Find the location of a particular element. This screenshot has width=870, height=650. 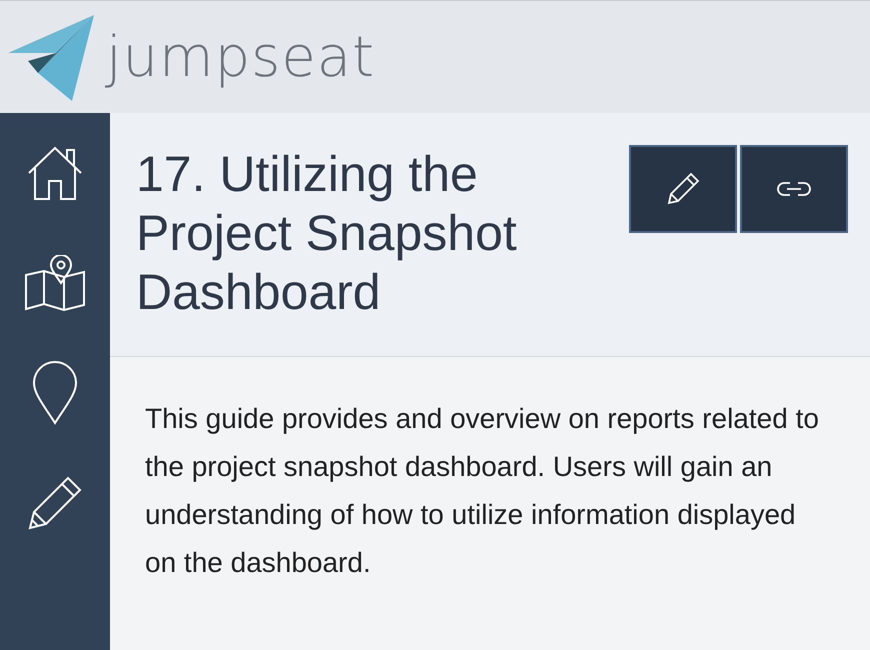

paper-plane-logo-icon is located at coordinates (52, 57).